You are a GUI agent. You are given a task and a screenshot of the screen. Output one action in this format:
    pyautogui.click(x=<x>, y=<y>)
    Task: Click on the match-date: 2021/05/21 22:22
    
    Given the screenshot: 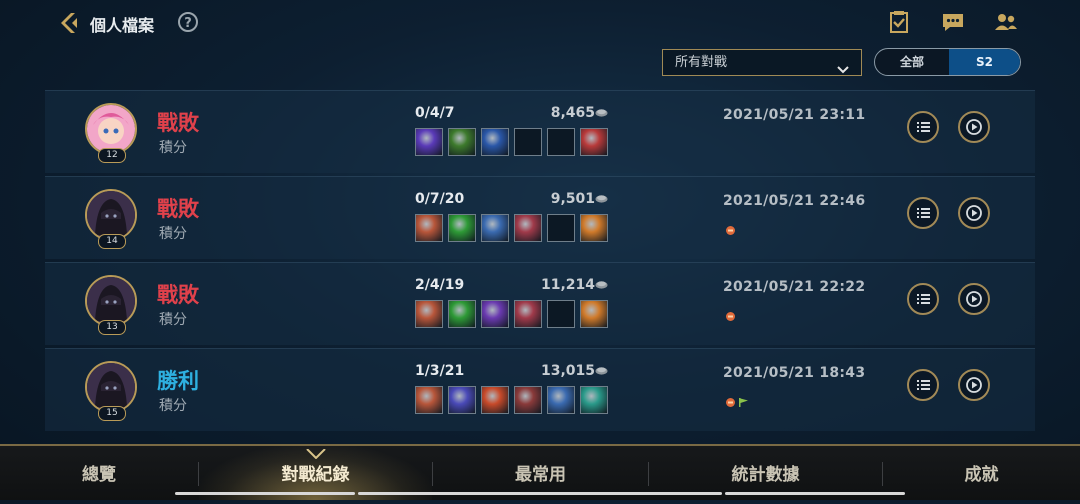 What is the action you would take?
    pyautogui.click(x=794, y=287)
    